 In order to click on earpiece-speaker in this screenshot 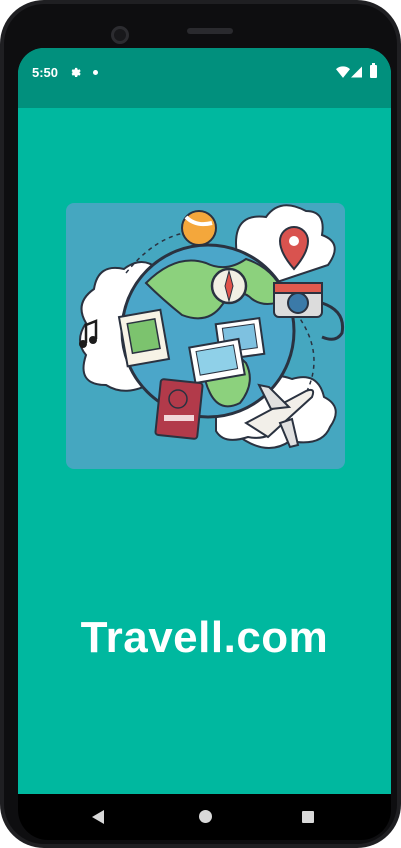, I will do `click(210, 31)`.